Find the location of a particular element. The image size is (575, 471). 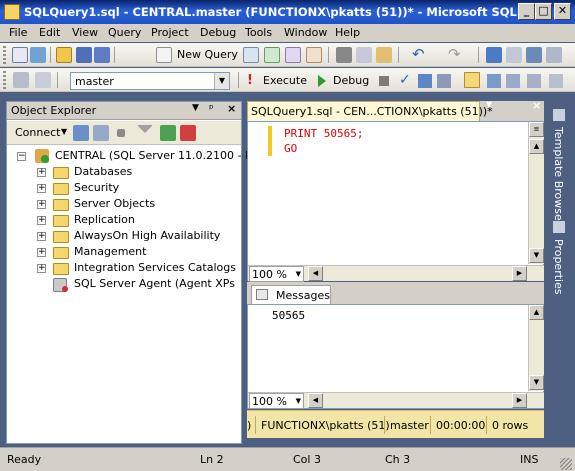

results-to-file-icon is located at coordinates (513, 81).